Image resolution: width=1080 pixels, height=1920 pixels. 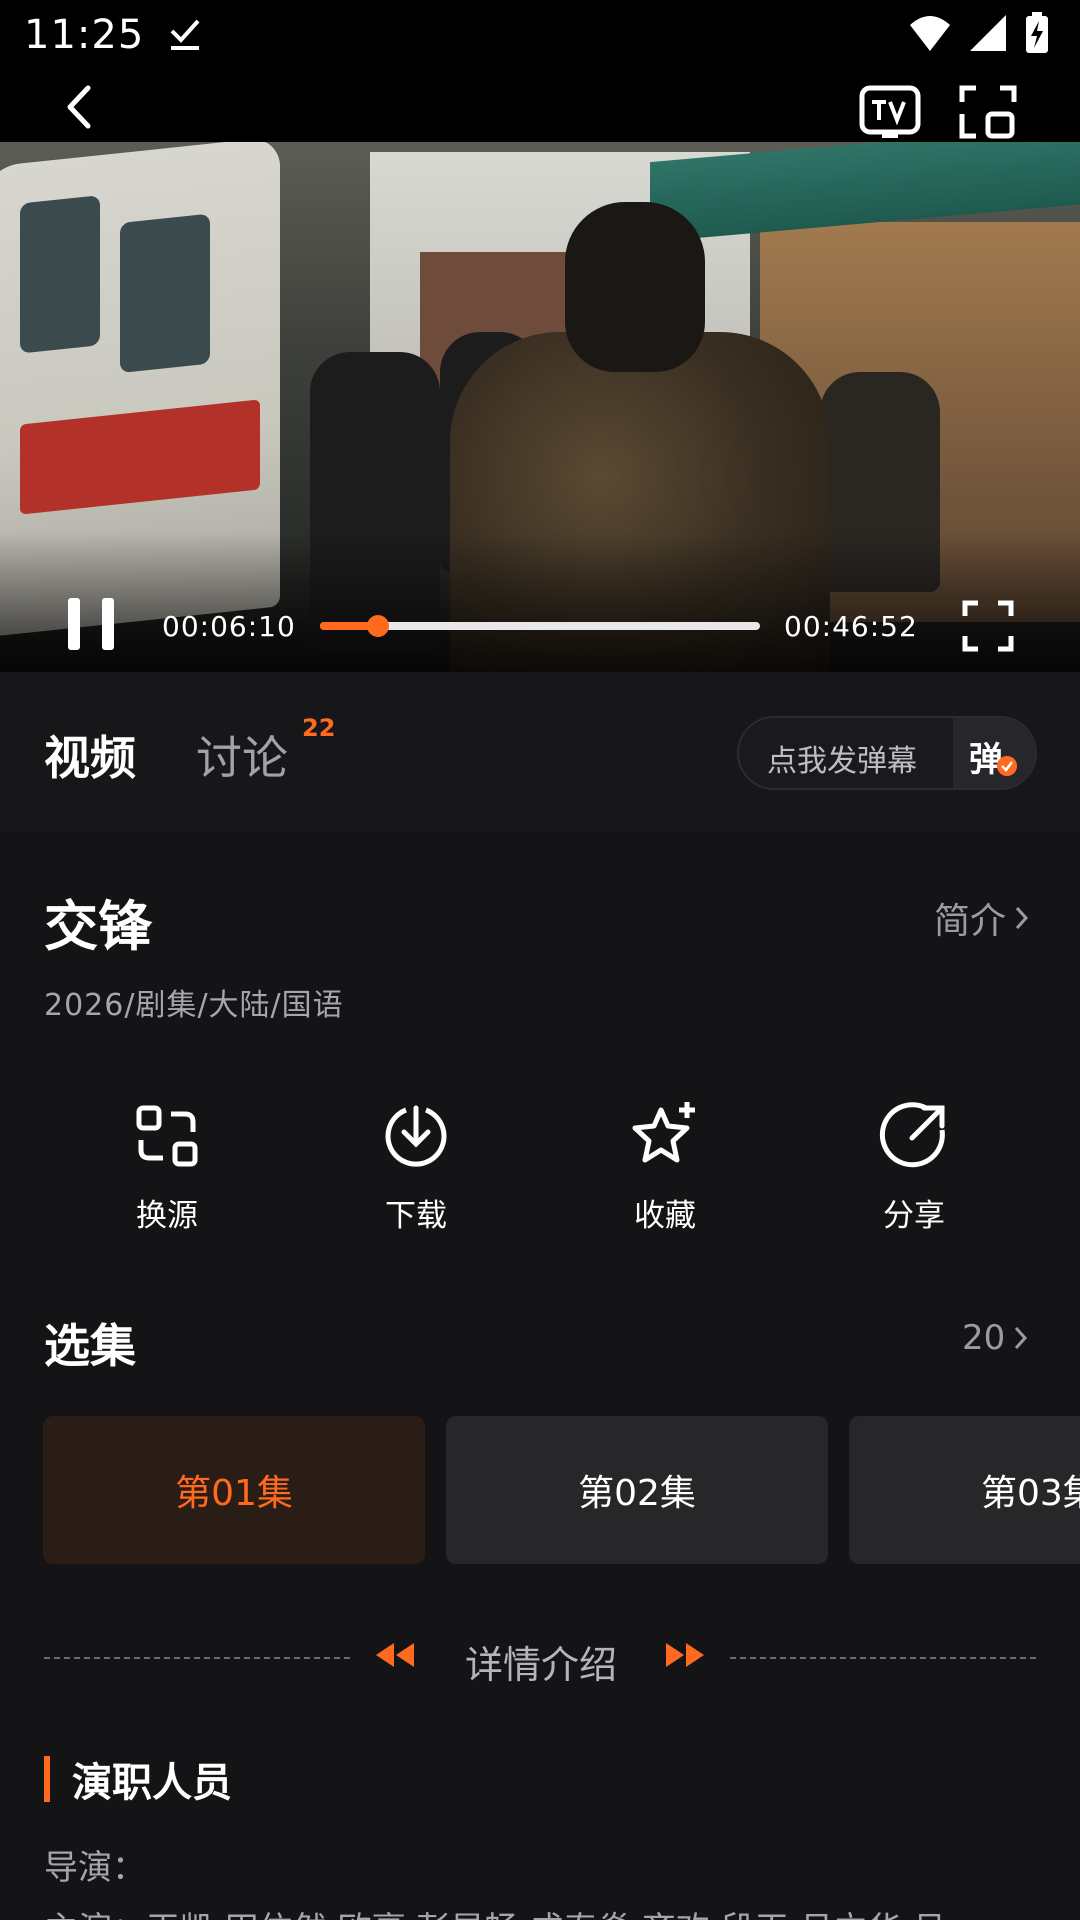 I want to click on episode-item: 第01集, so click(x=234, y=1490).